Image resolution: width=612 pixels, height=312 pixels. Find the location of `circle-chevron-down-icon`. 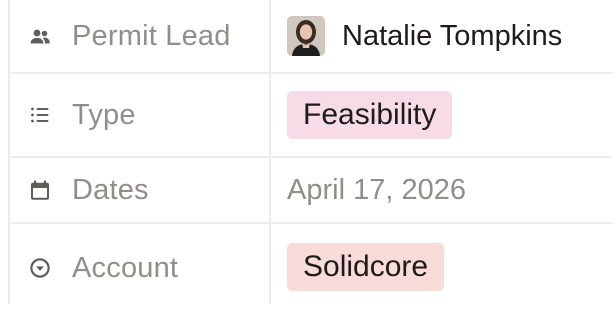

circle-chevron-down-icon is located at coordinates (40, 268).